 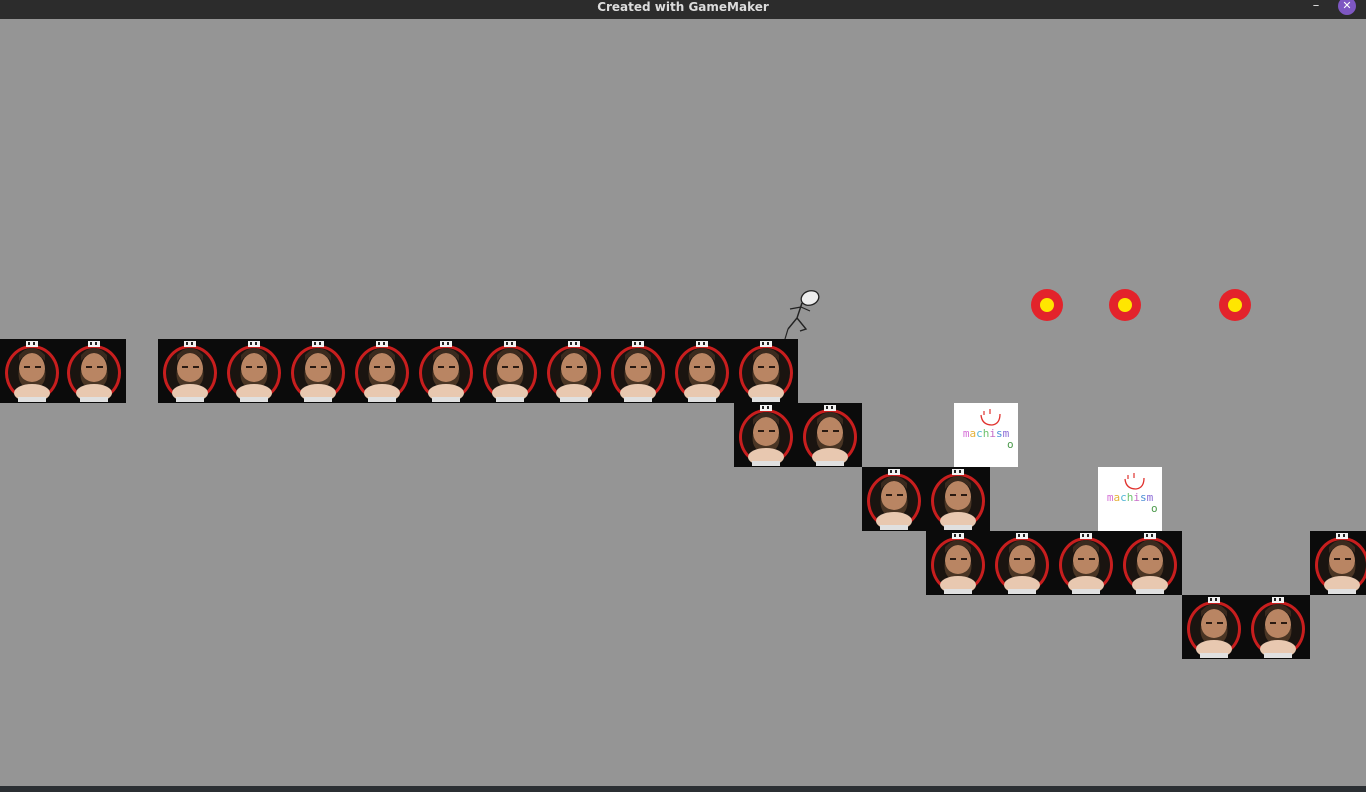 I want to click on minimize-button: –, so click(x=1316, y=7).